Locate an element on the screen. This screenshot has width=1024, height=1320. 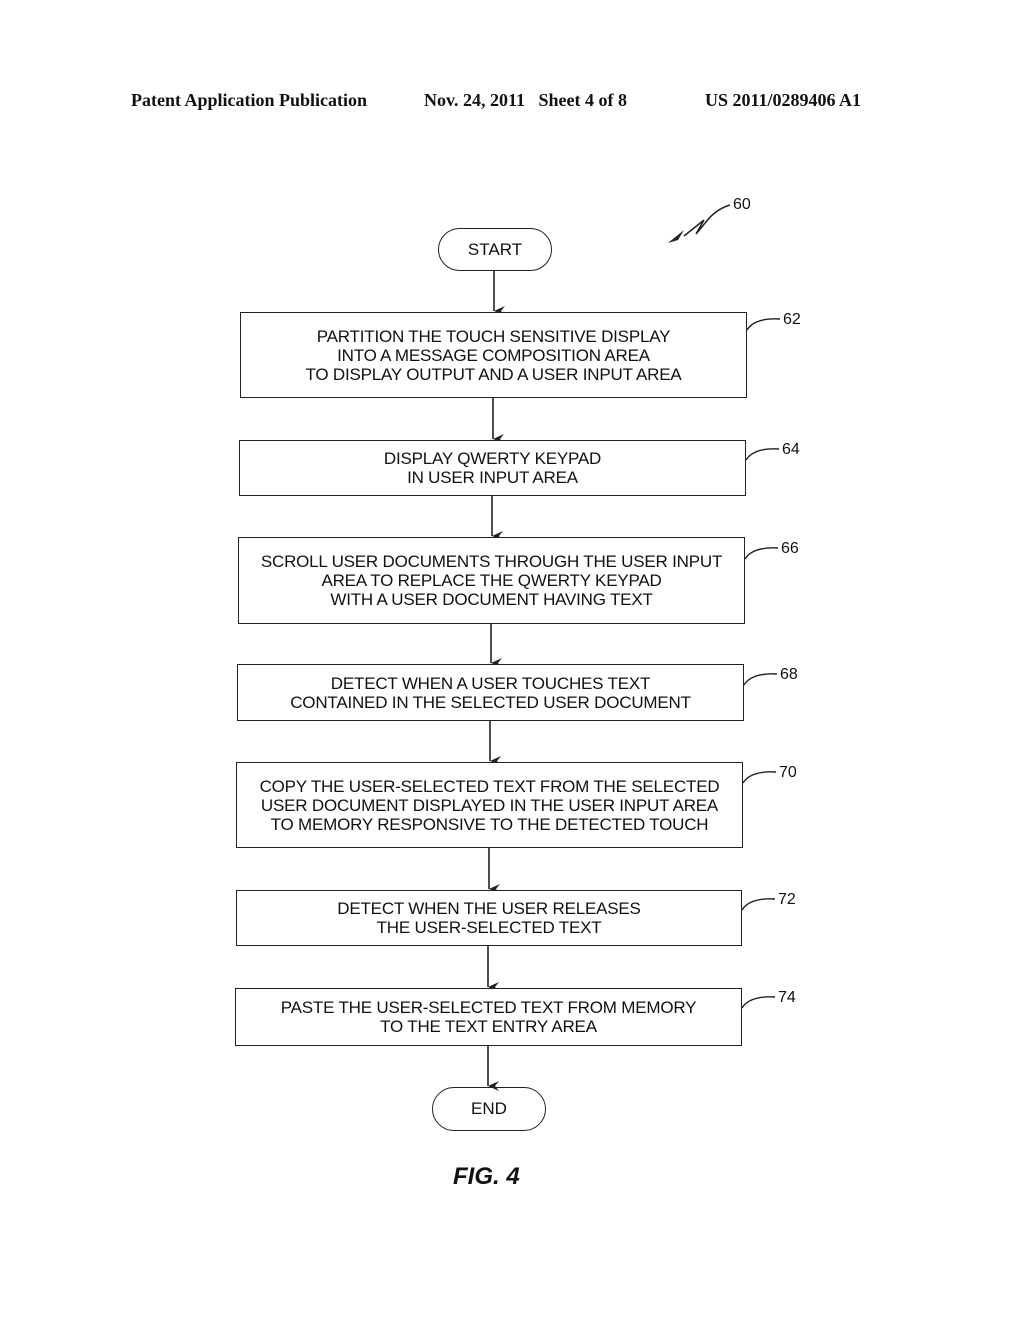
end-terminal: END is located at coordinates (489, 1109).